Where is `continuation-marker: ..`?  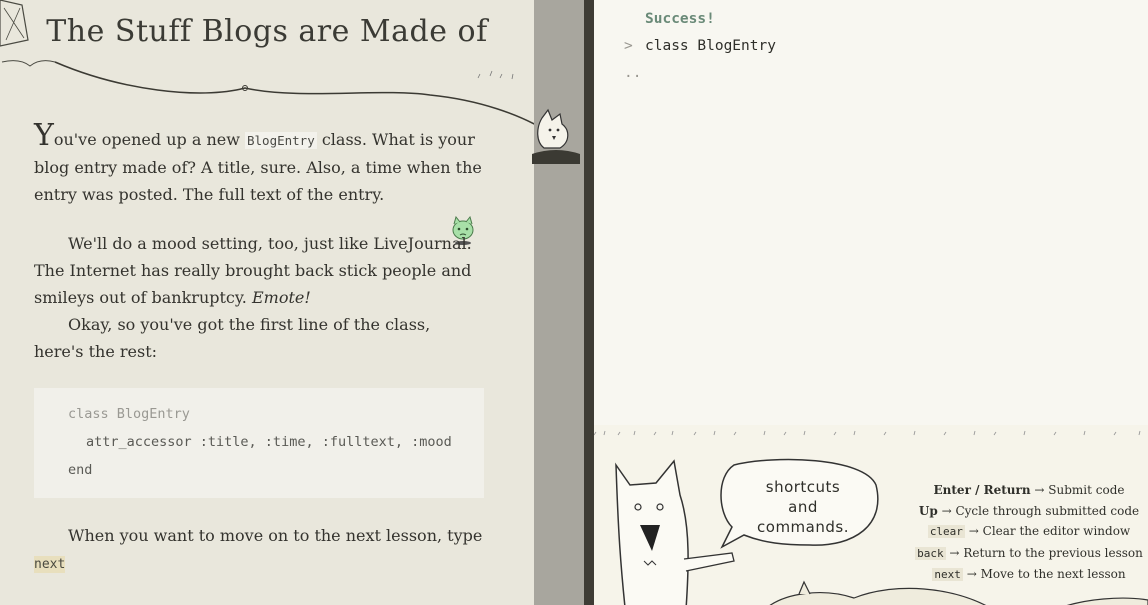 continuation-marker: .. is located at coordinates (633, 73).